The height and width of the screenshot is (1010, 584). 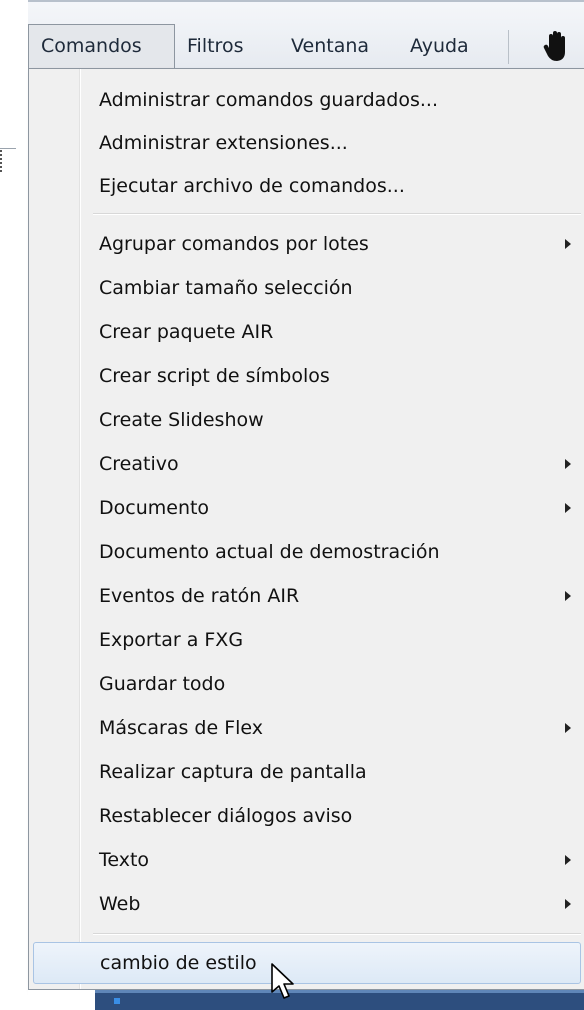 What do you see at coordinates (307, 963) in the screenshot?
I see `menu-item-cambio-de-estilo: cambio de estilo` at bounding box center [307, 963].